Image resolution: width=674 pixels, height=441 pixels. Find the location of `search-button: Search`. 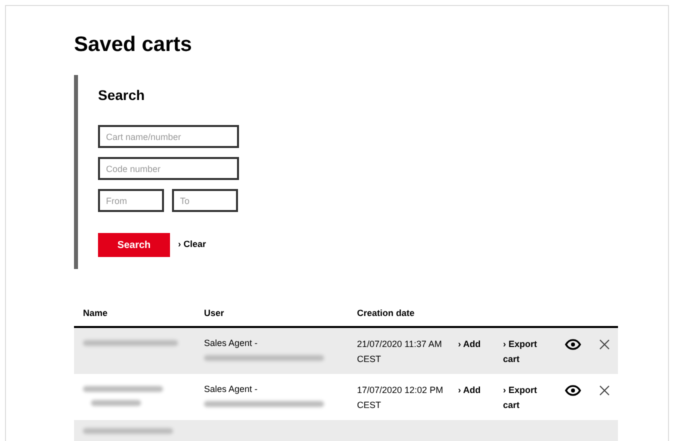

search-button: Search is located at coordinates (134, 245).